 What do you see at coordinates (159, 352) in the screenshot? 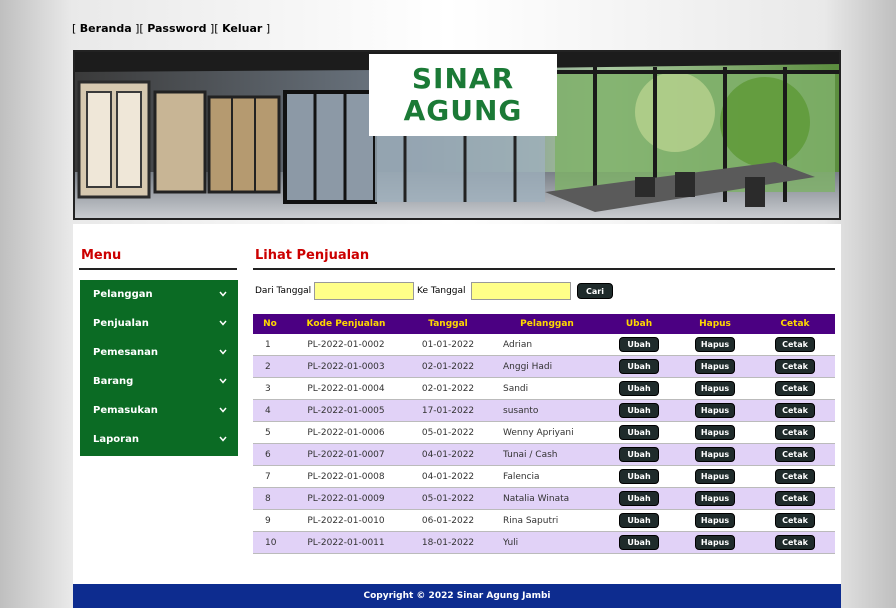
I see `sidebar-item-pemesanan: Pemesanan` at bounding box center [159, 352].